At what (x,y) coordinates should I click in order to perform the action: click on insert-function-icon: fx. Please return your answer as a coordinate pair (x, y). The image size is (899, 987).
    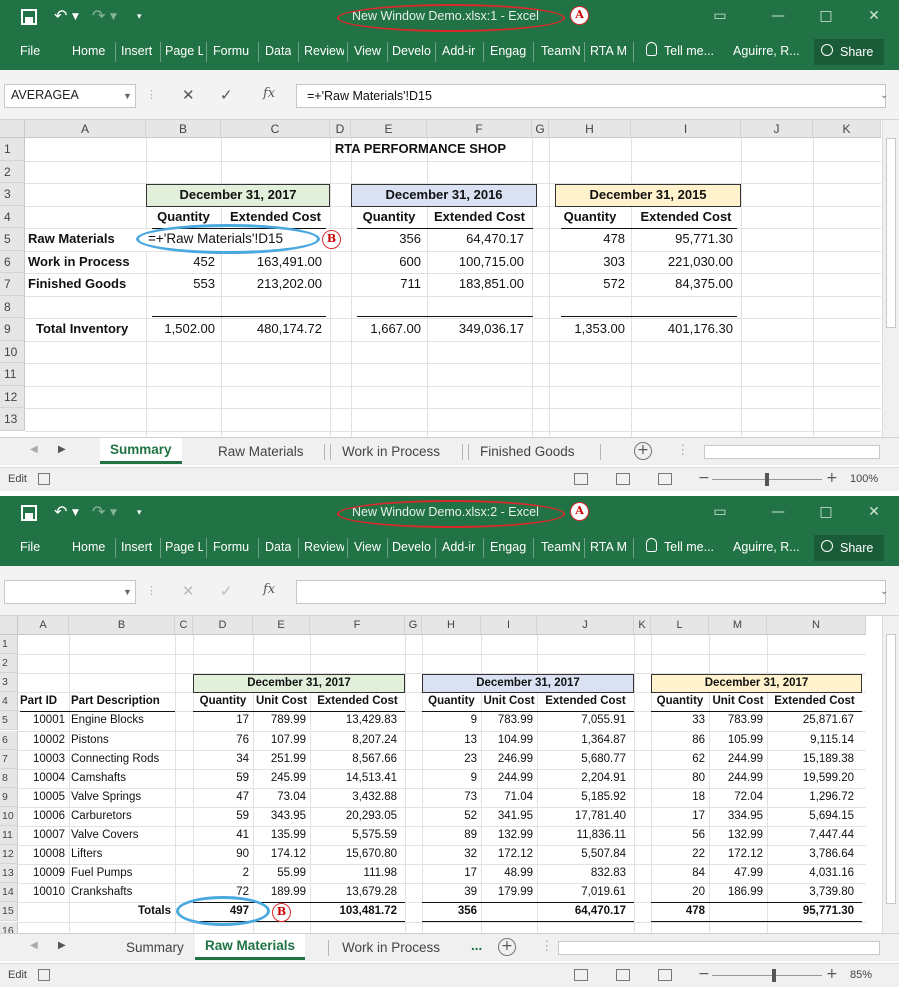
    Looking at the image, I should click on (269, 589).